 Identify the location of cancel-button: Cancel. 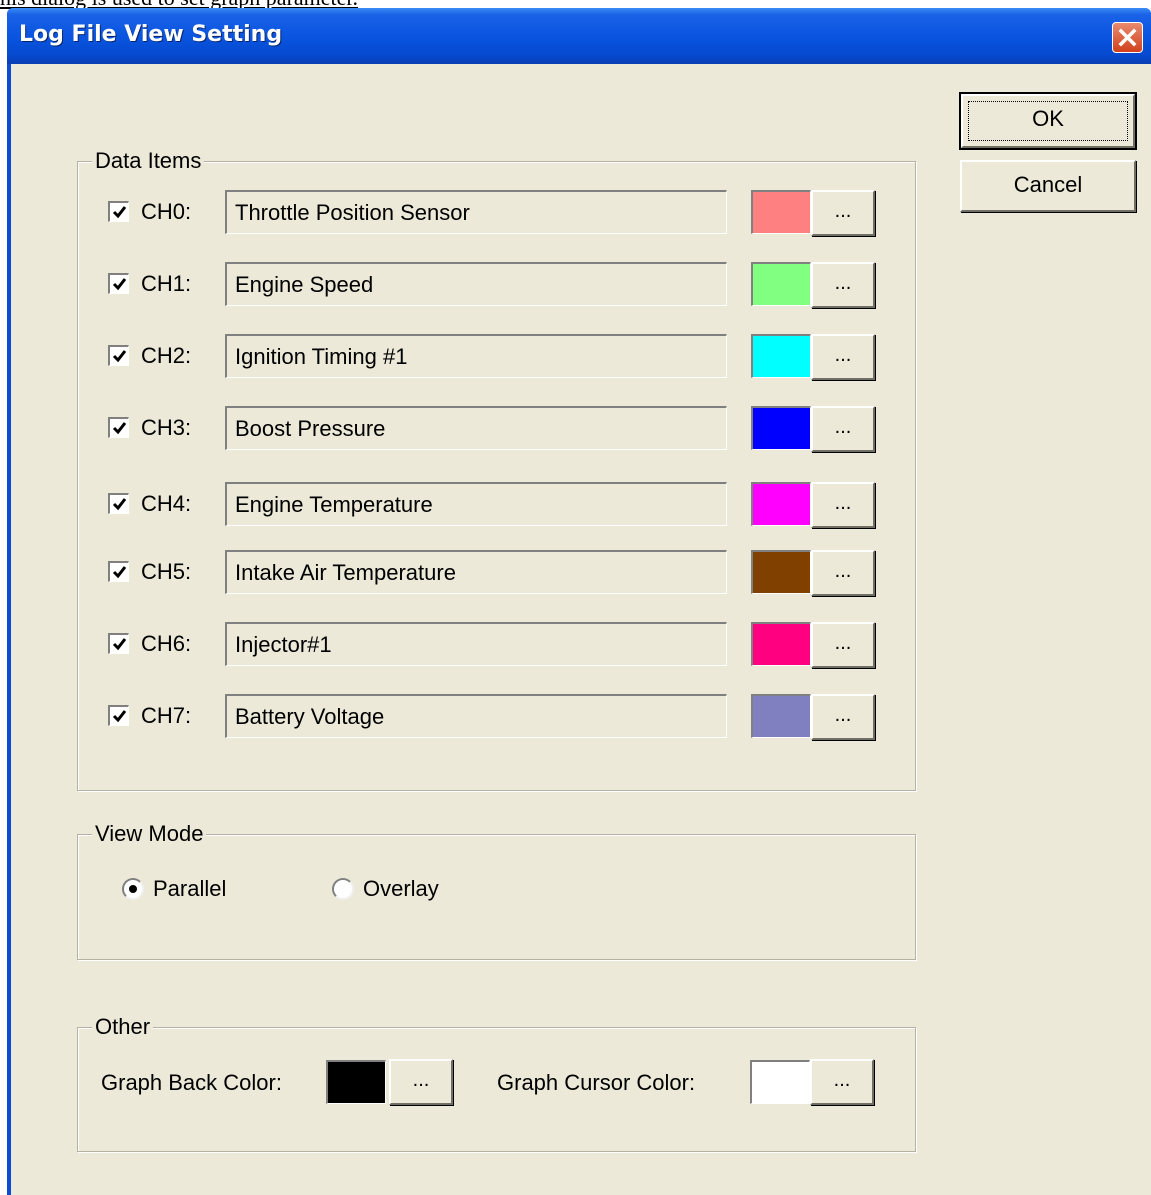
(1048, 186).